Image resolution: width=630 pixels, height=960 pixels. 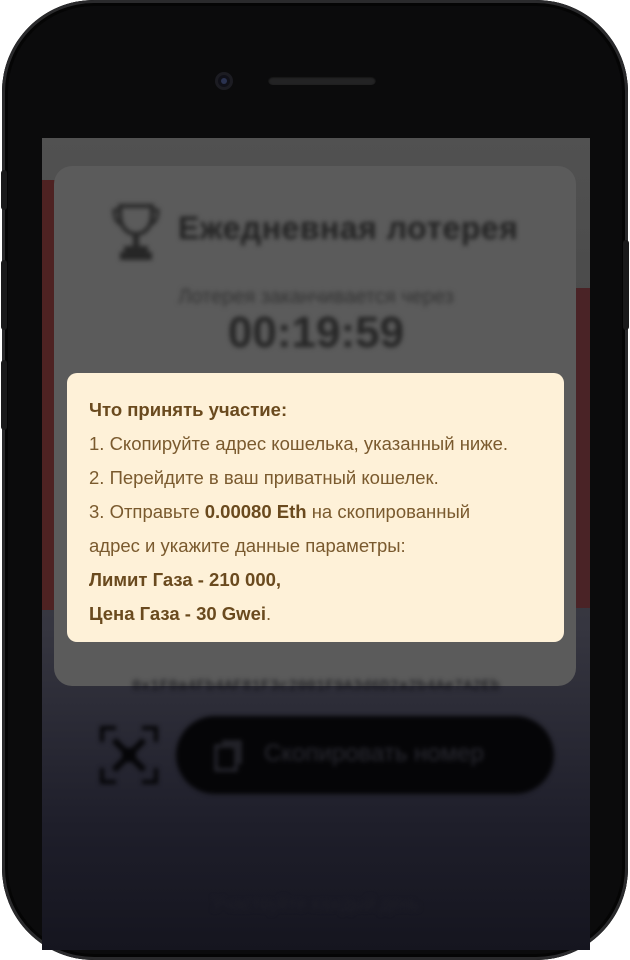 I want to click on front-camera-icon, so click(x=224, y=81).